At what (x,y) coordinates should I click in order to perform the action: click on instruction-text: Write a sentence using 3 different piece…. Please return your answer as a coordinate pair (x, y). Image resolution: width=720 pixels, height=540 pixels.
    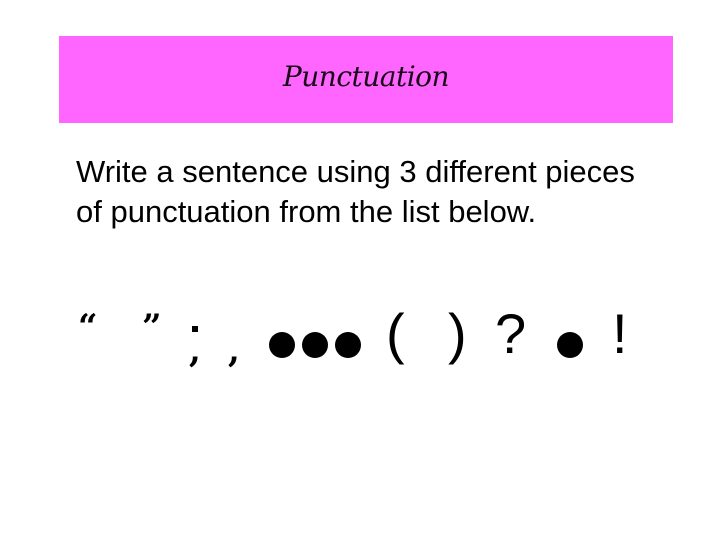
    Looking at the image, I should click on (355, 191).